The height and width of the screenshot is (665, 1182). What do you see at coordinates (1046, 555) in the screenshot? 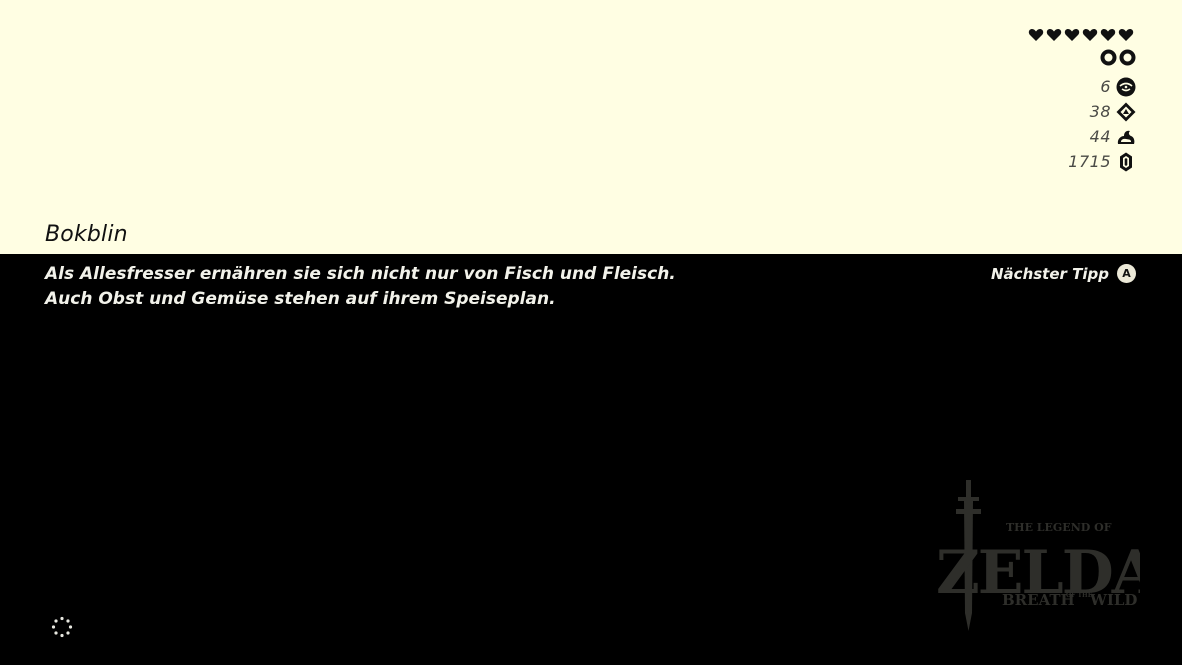
I see `zelda-logo: THE LEGEND OF ZELDA BREATH OF THE WILD` at bounding box center [1046, 555].